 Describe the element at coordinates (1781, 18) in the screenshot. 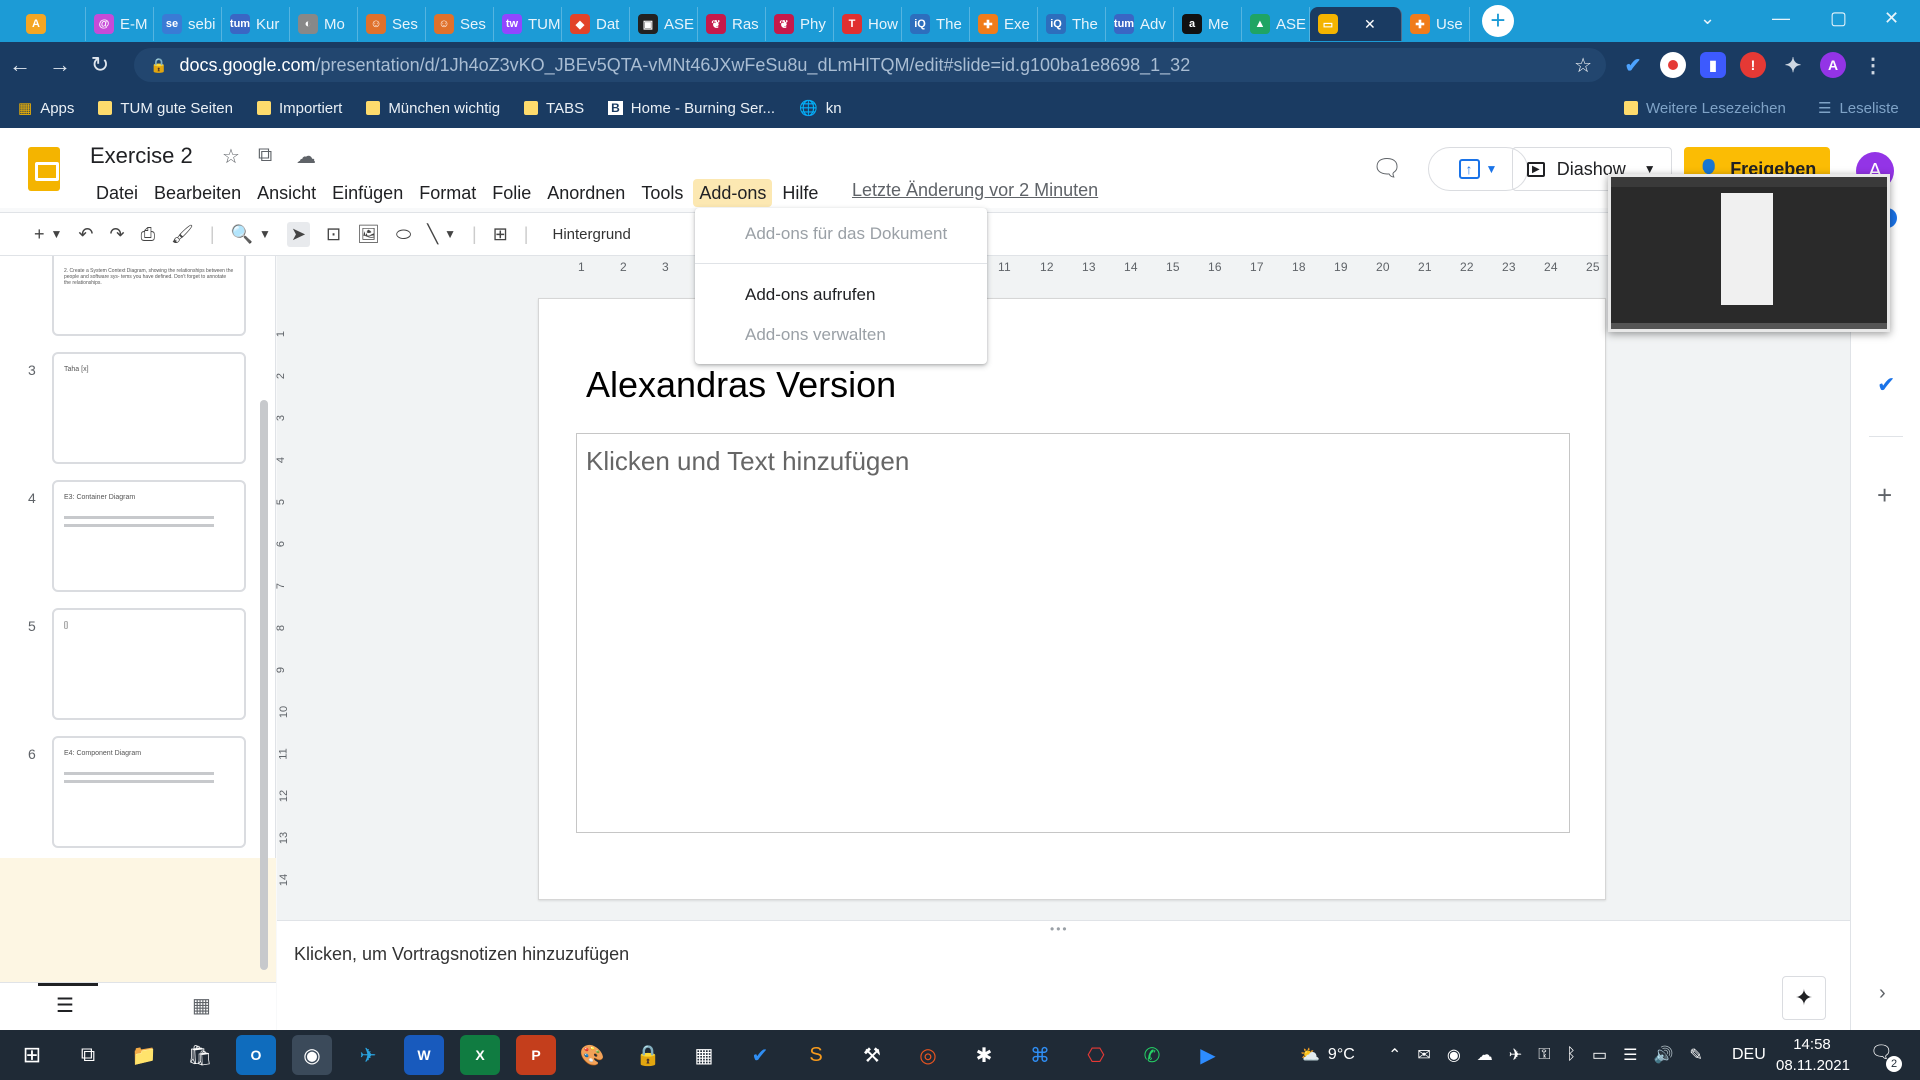

I see `minimize-icon: —` at that location.